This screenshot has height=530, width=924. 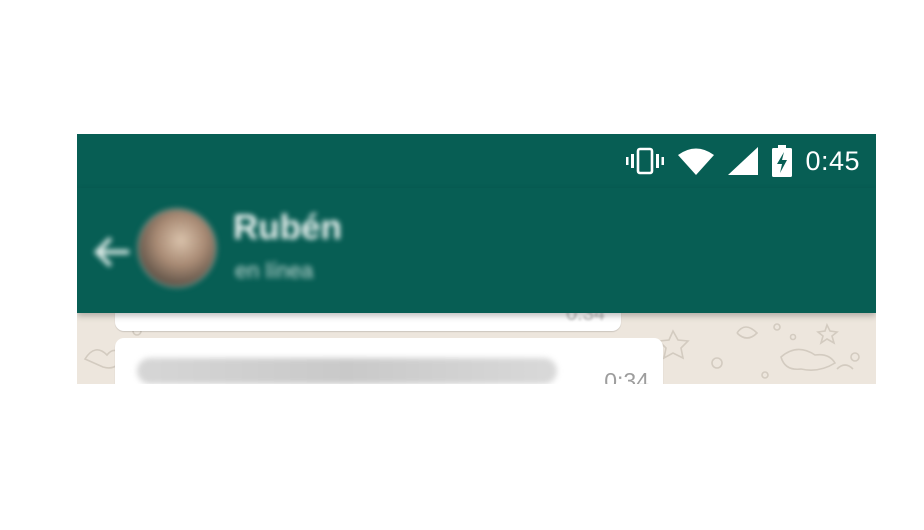 I want to click on contact-name: Rubén, so click(x=287, y=227).